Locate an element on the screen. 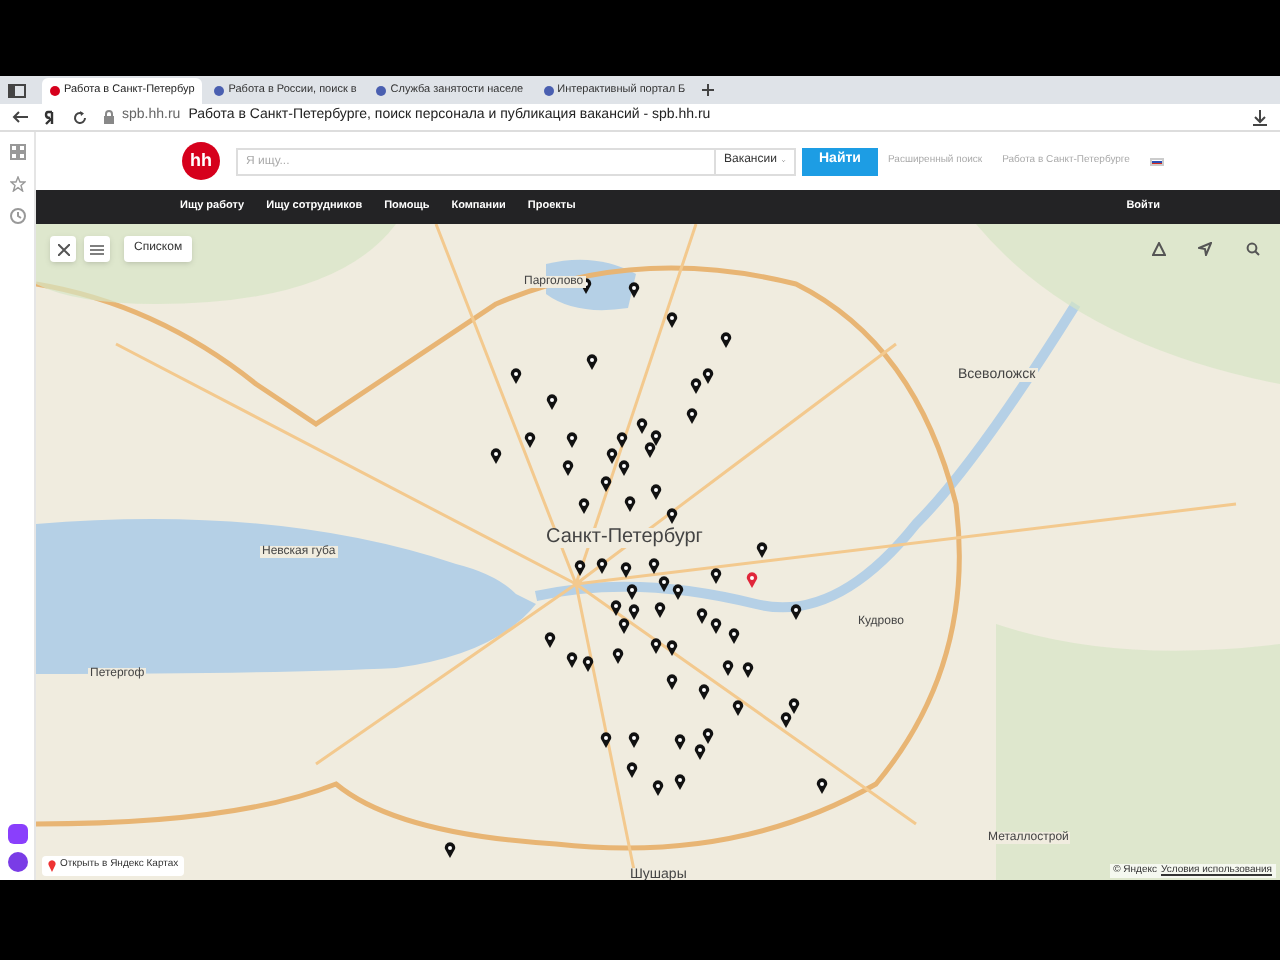 Image resolution: width=1280 pixels, height=960 pixels. back-icon is located at coordinates (20, 117).